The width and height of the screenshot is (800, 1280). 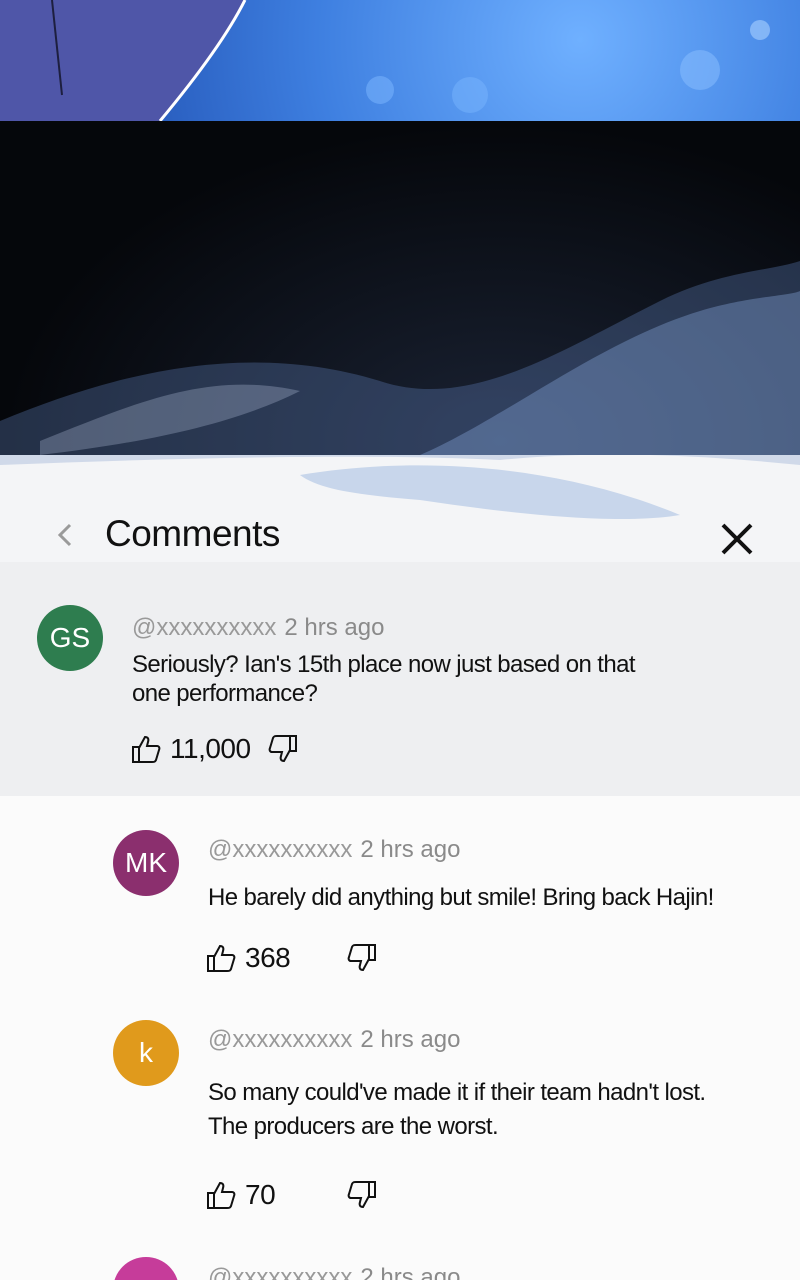 I want to click on artwork-violet-wing, so click(x=385, y=60).